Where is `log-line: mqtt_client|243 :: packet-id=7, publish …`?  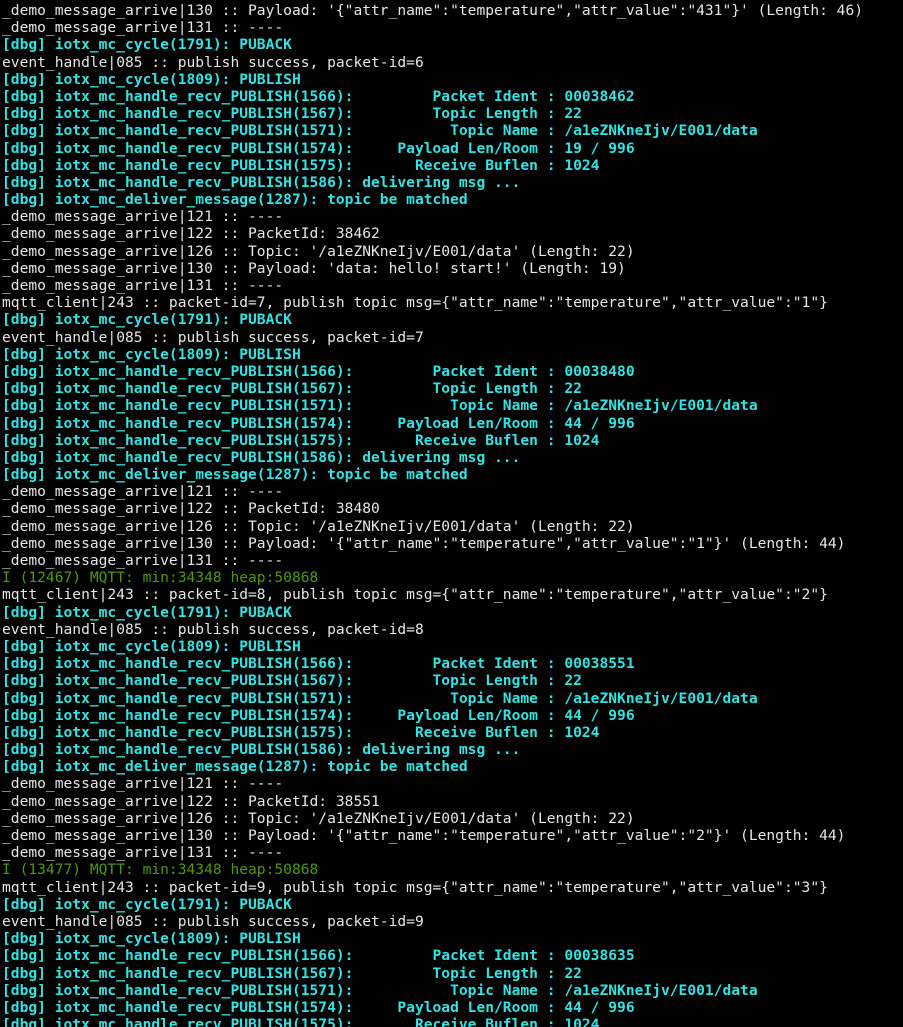 log-line: mqtt_client|243 :: packet-id=7, publish … is located at coordinates (415, 303).